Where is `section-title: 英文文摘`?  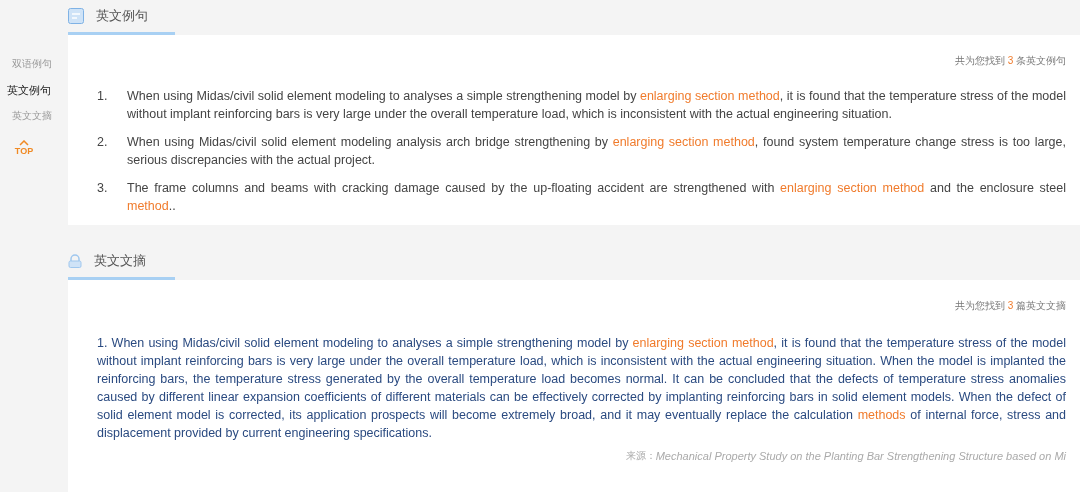
section-title: 英文文摘 is located at coordinates (120, 261).